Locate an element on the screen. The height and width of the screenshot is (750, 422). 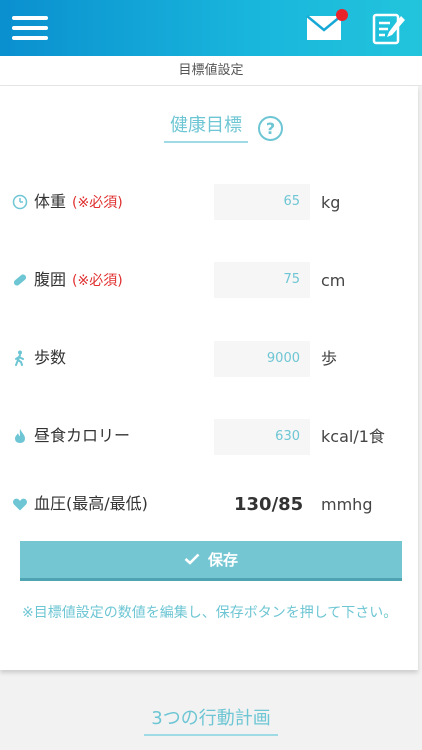
save-button-label: 保存 is located at coordinates (222, 560).